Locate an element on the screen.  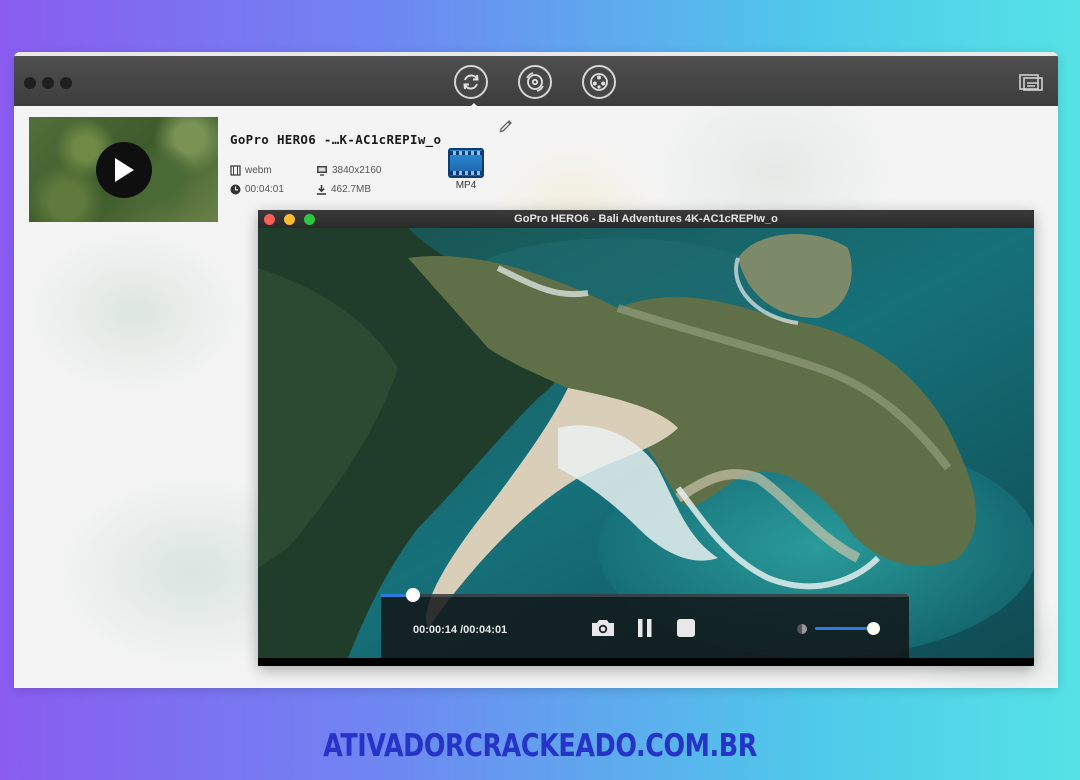
volume-handle is located at coordinates (873, 628).